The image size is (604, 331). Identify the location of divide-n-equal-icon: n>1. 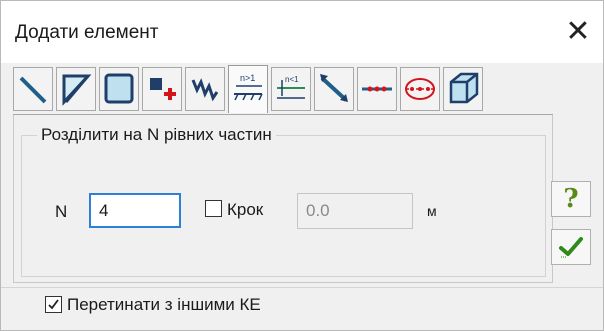
(248, 87).